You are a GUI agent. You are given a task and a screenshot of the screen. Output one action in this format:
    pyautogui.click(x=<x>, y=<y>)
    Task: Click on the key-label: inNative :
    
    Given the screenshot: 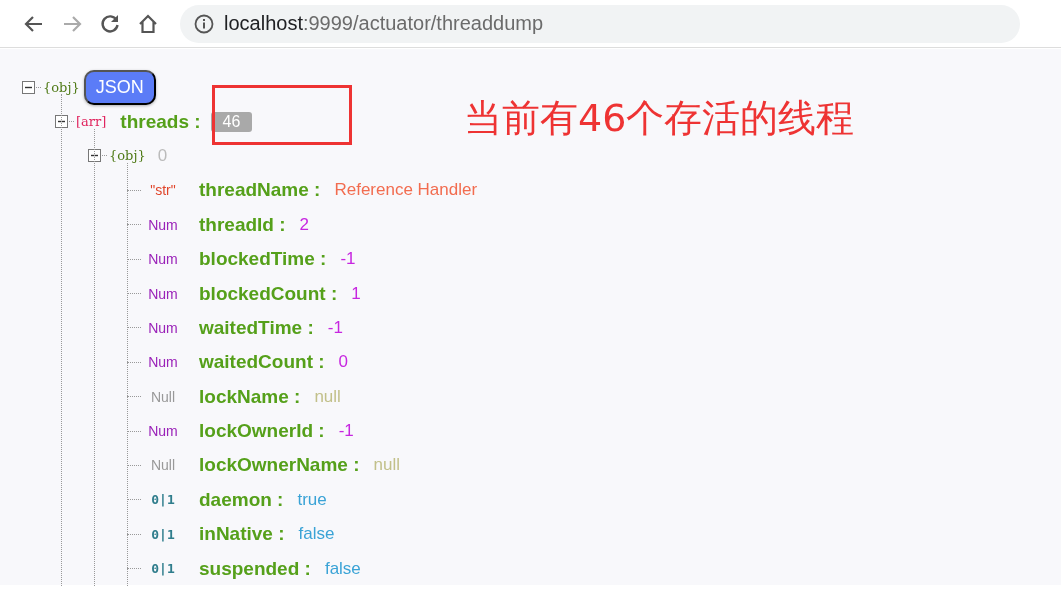 What is the action you would take?
    pyautogui.click(x=242, y=534)
    